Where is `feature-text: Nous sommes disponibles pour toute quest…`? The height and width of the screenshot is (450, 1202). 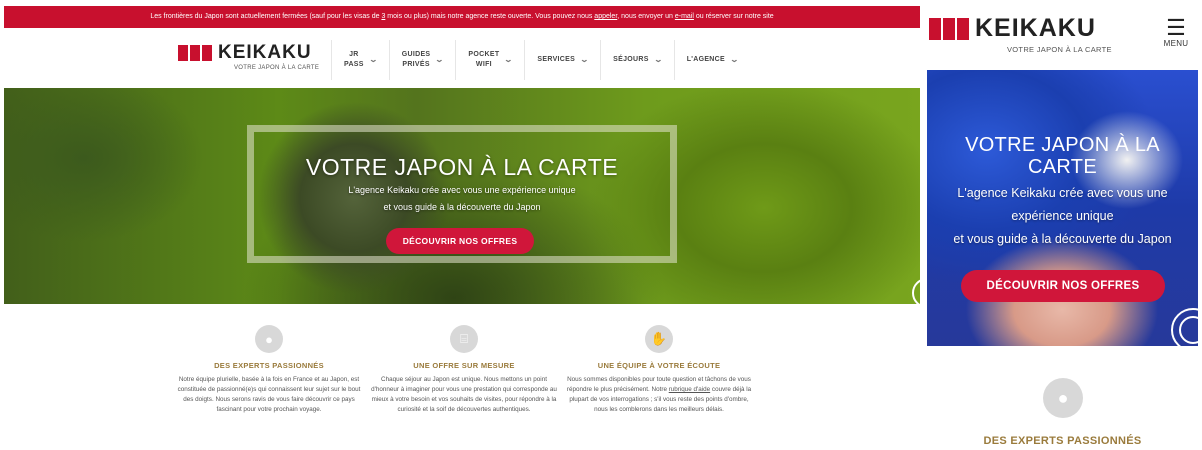 feature-text: Nous sommes disponibles pour toute quest… is located at coordinates (659, 394).